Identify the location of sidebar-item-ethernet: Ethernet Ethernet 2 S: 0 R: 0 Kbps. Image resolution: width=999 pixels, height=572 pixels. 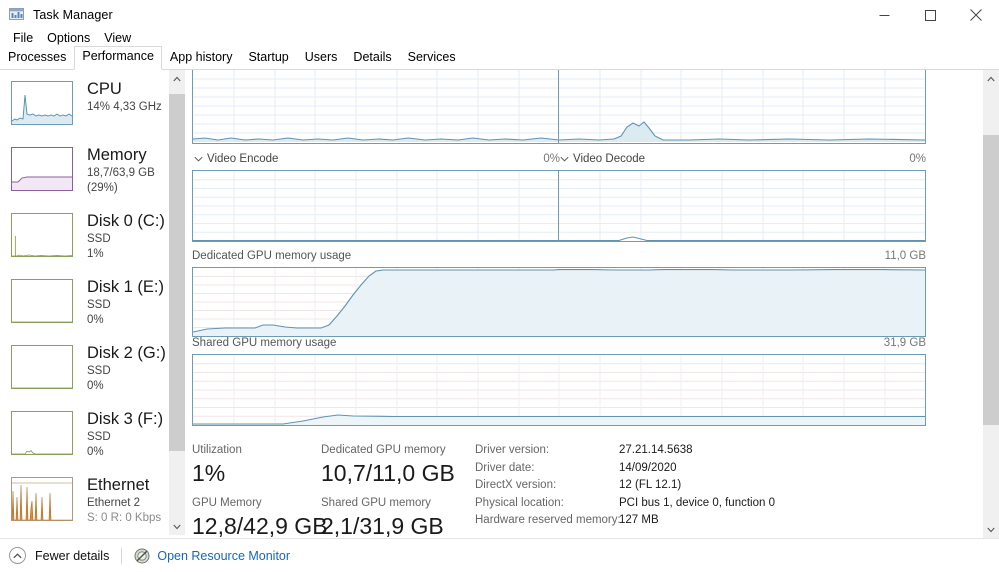
(92, 500).